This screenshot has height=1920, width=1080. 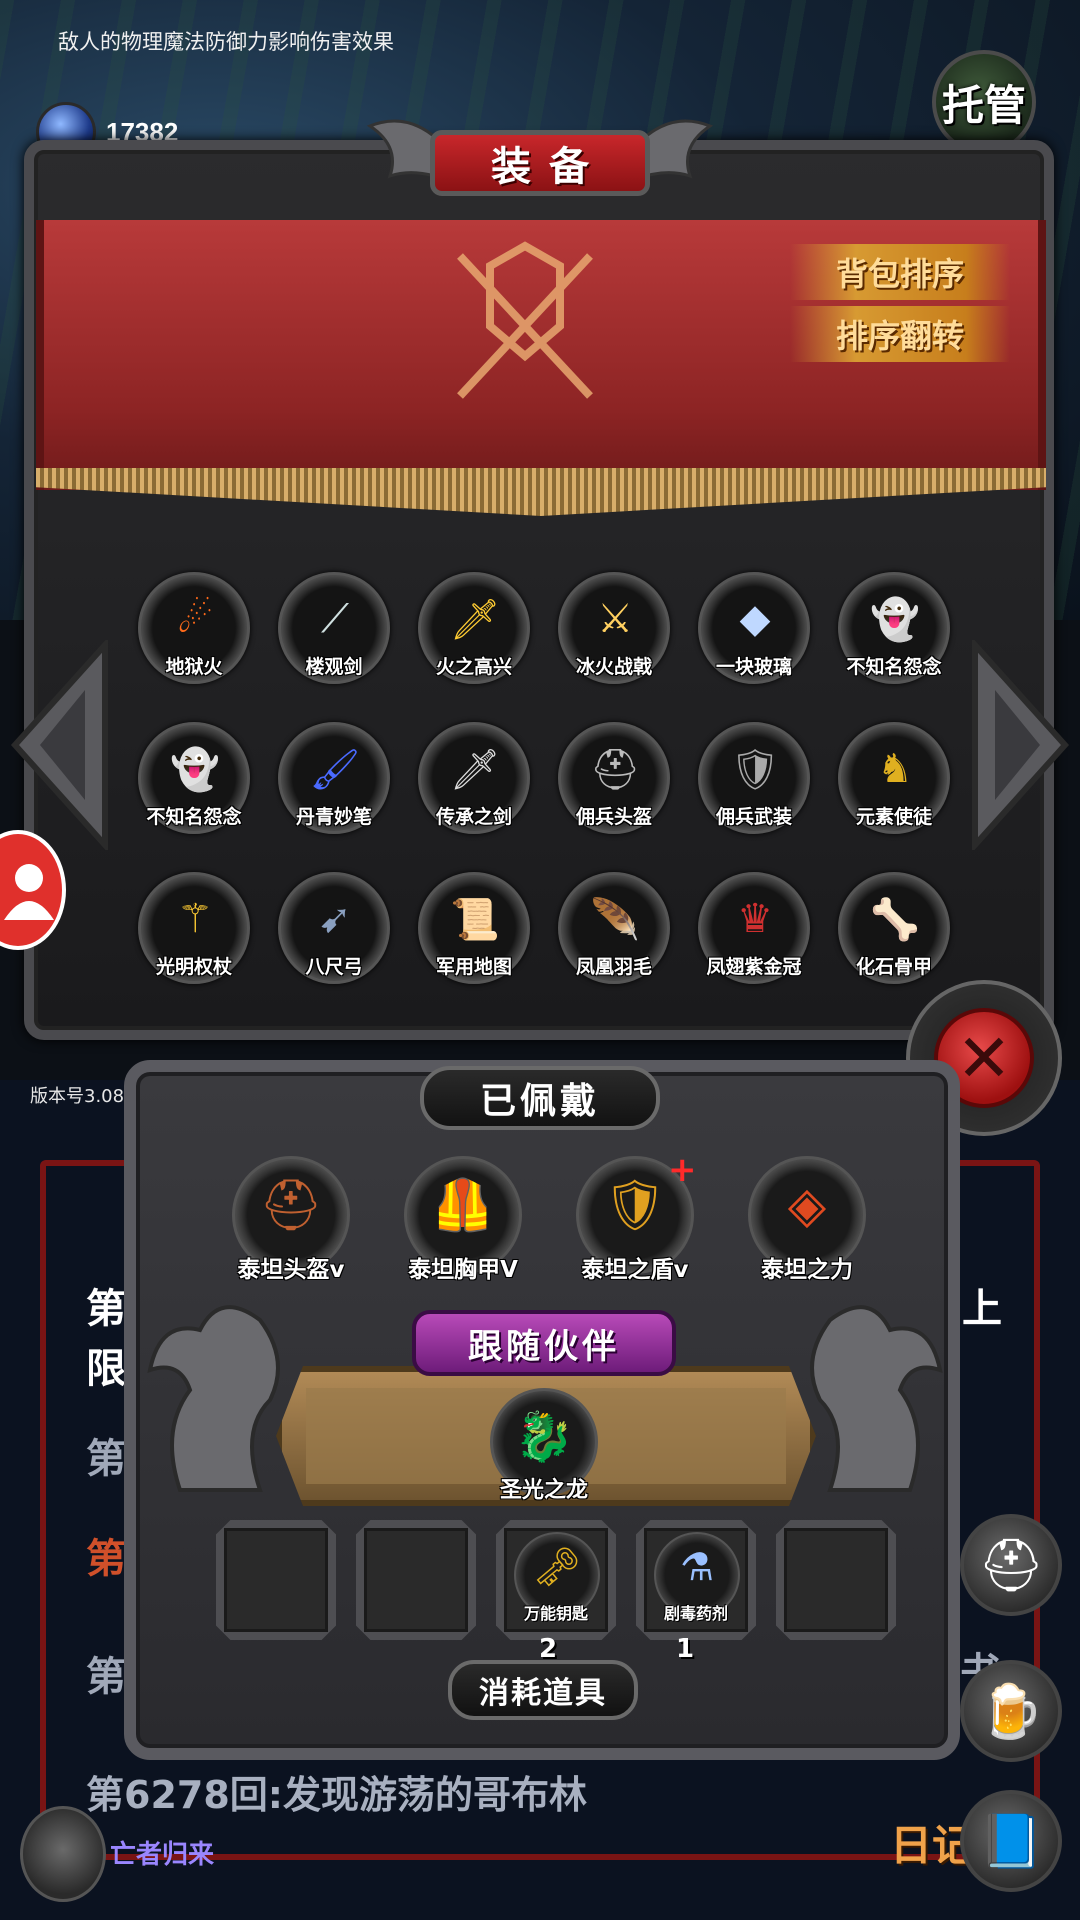 What do you see at coordinates (895, 769) in the screenshot?
I see `golden-figure-icon: ♞` at bounding box center [895, 769].